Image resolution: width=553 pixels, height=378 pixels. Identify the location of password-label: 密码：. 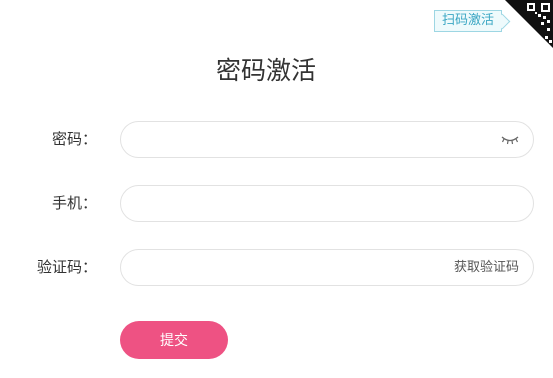
(74, 139).